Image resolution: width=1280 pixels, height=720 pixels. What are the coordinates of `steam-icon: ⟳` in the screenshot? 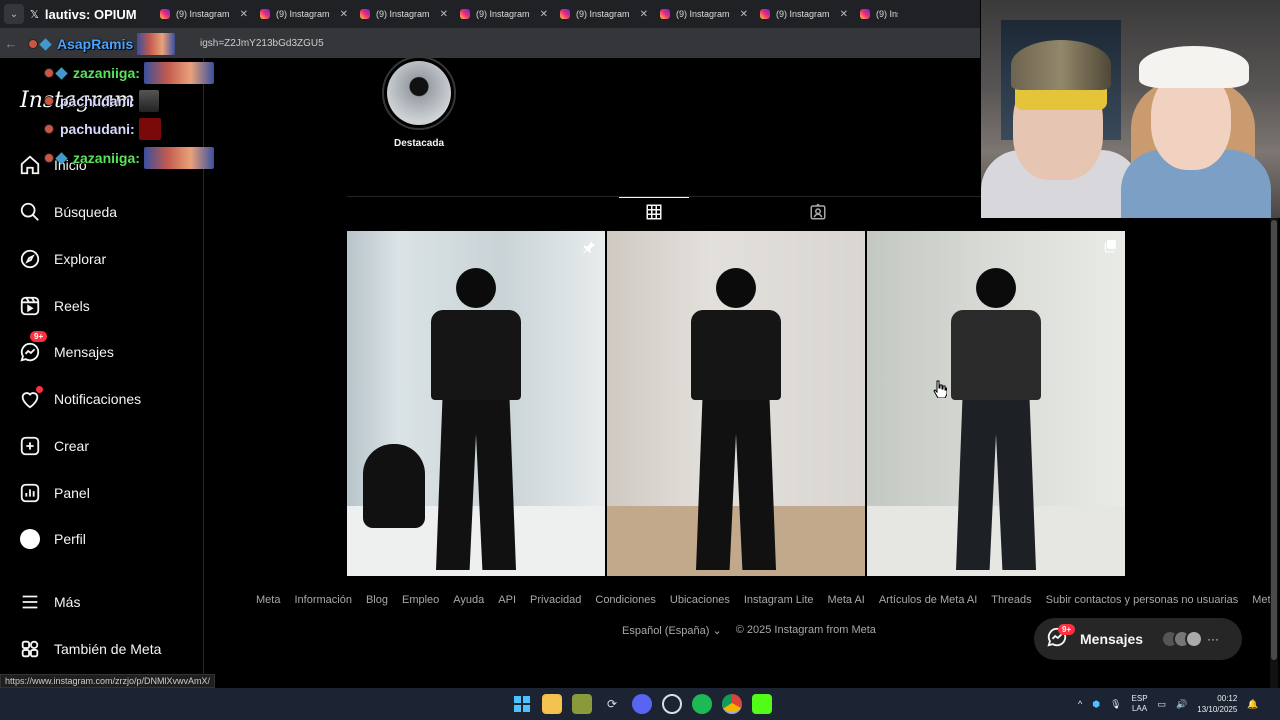 It's located at (612, 704).